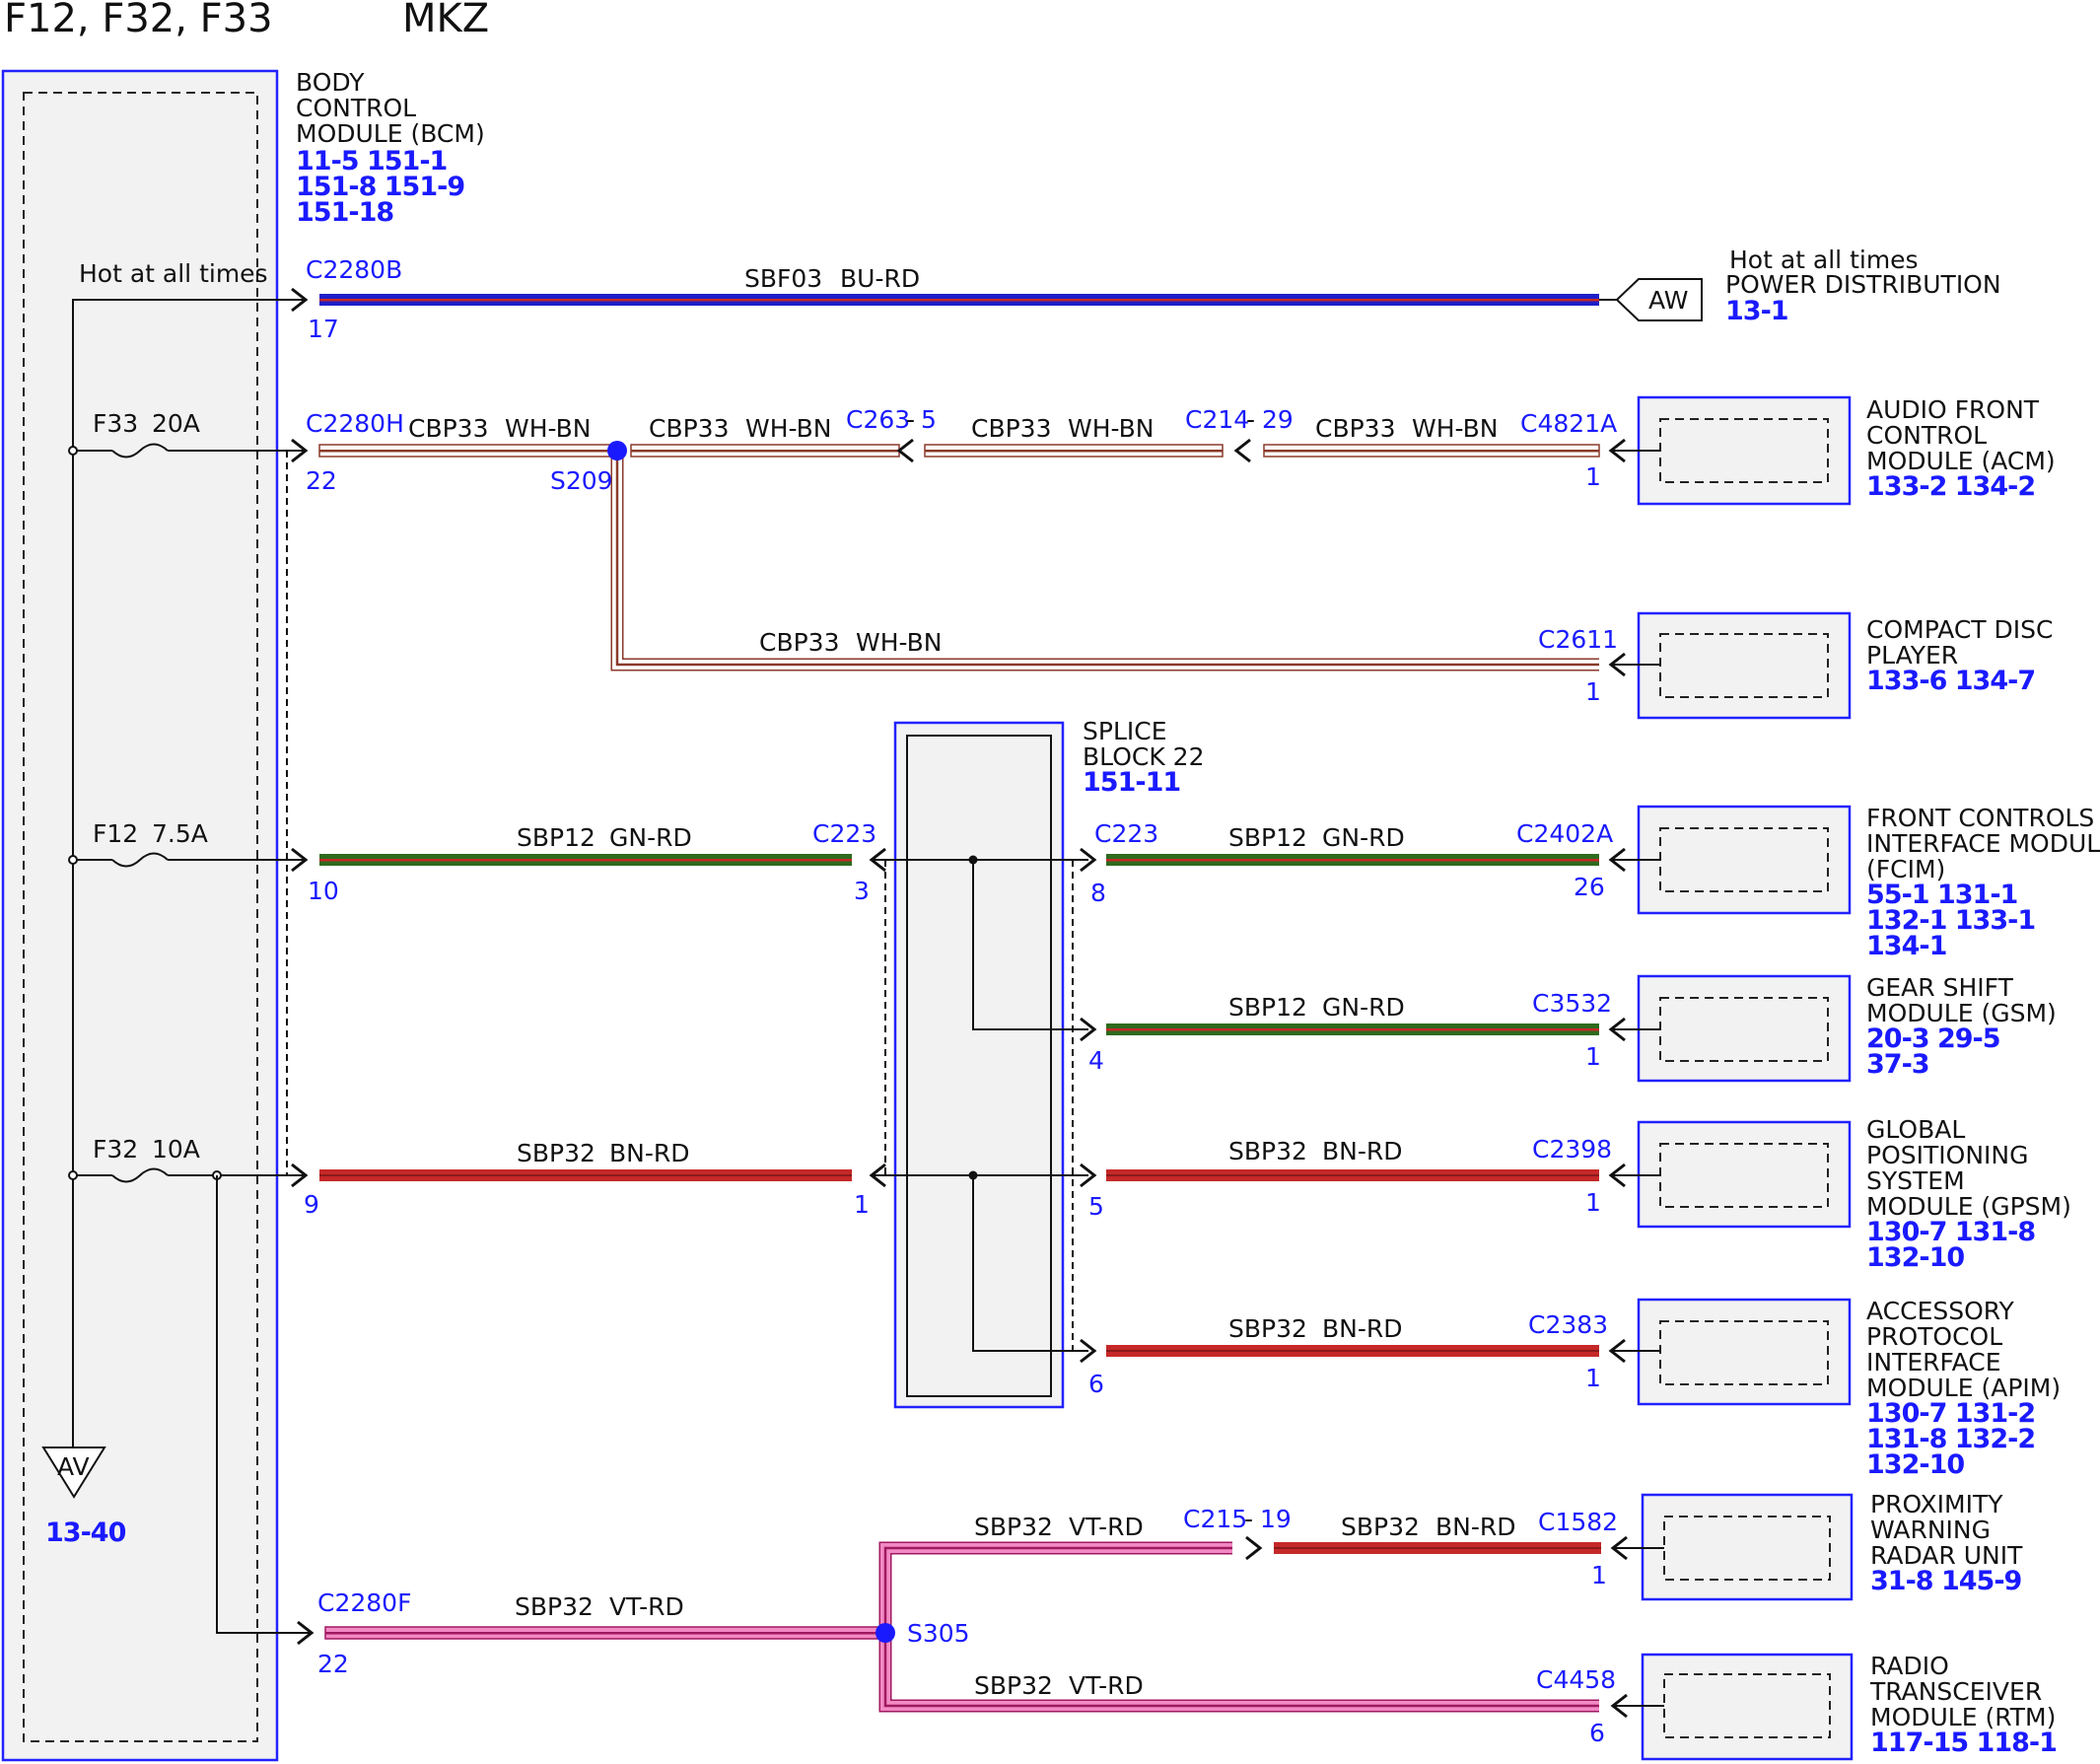 The image size is (2100, 1764). What do you see at coordinates (1593, 692) in the screenshot?
I see `connector-c2611-pin: 1` at bounding box center [1593, 692].